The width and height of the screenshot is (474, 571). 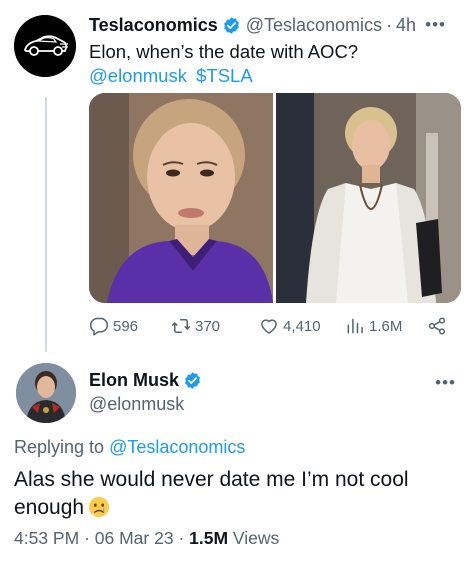 I want to click on replying-to-link: @Teslaconomics, so click(x=177, y=447).